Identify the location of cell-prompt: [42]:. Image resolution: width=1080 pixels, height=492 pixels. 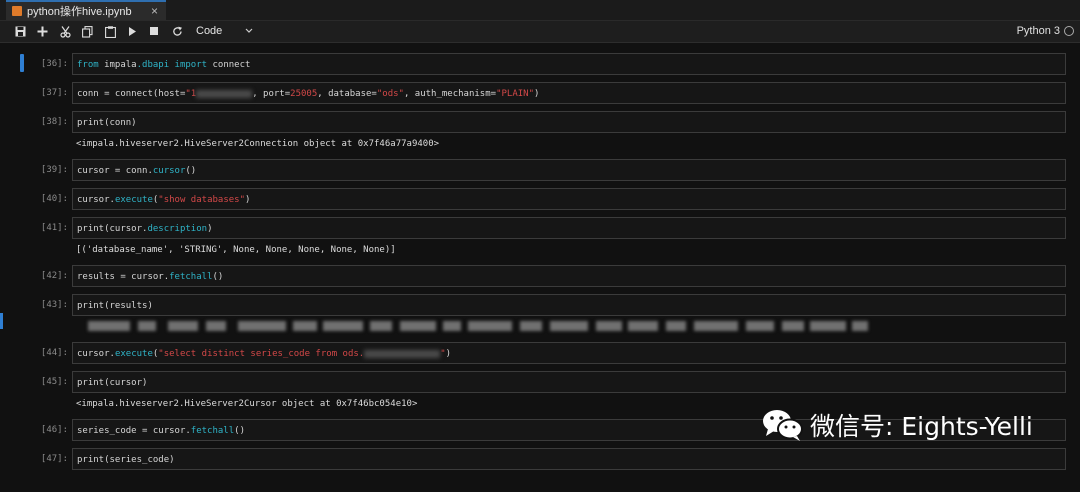
(54, 276).